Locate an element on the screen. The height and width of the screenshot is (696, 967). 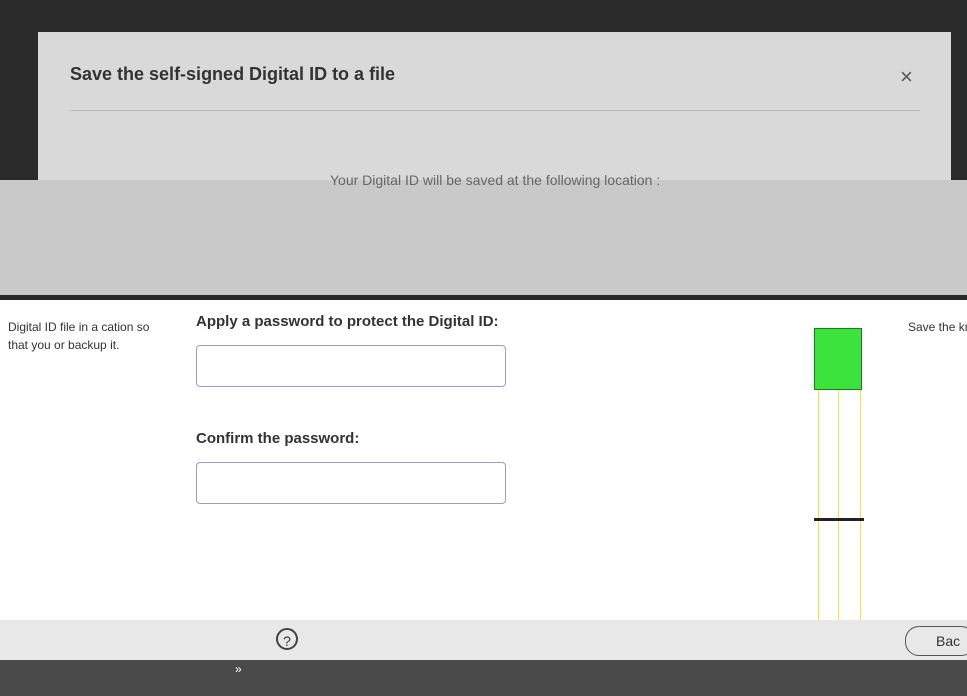
chevron-right-icon: » is located at coordinates (238, 669).